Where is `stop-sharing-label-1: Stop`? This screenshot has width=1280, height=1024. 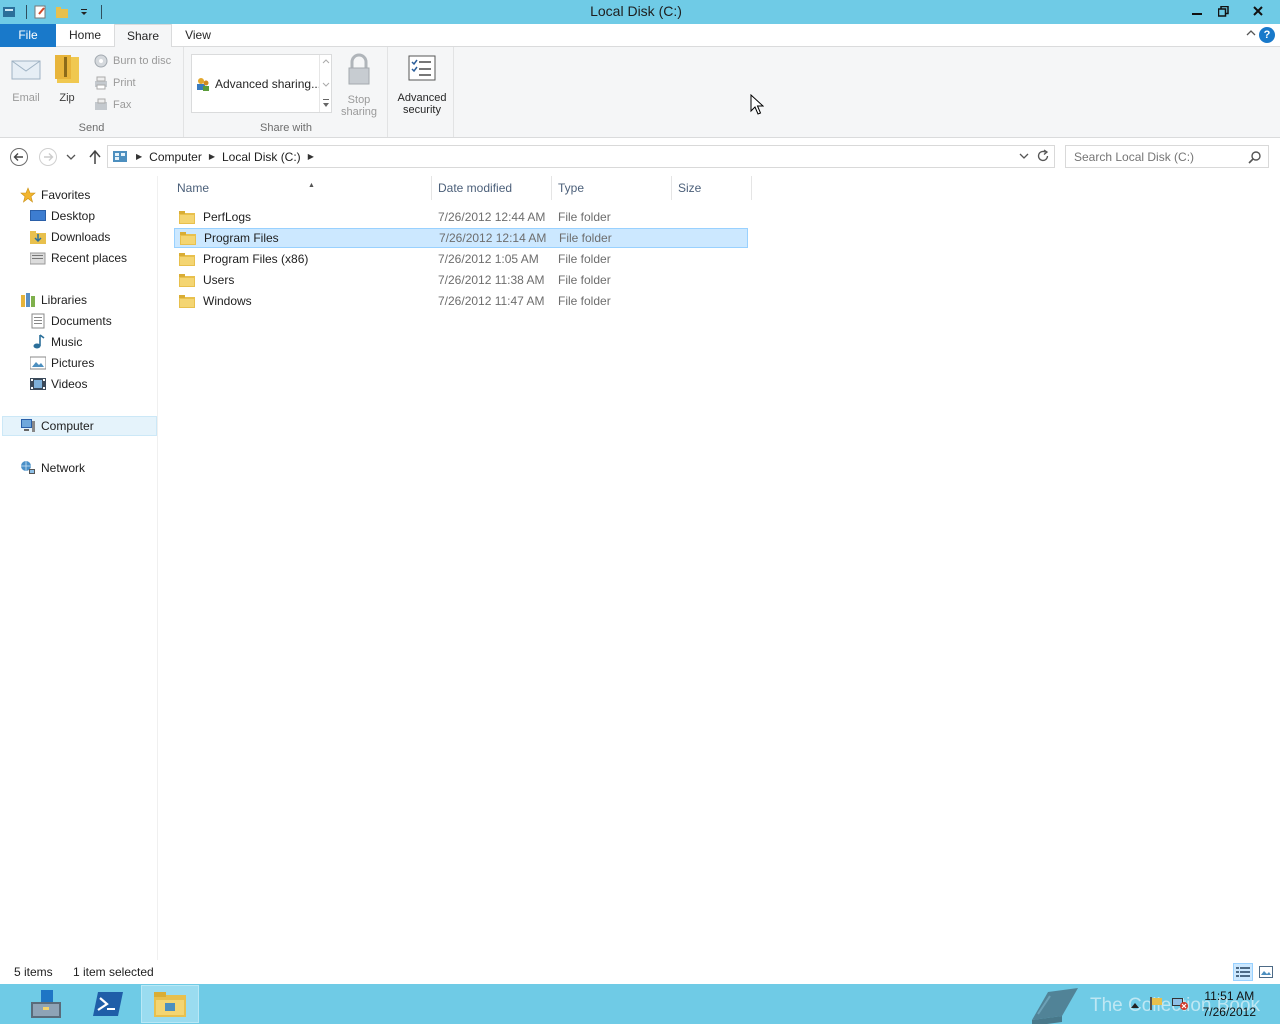 stop-sharing-label-1: Stop is located at coordinates (359, 100).